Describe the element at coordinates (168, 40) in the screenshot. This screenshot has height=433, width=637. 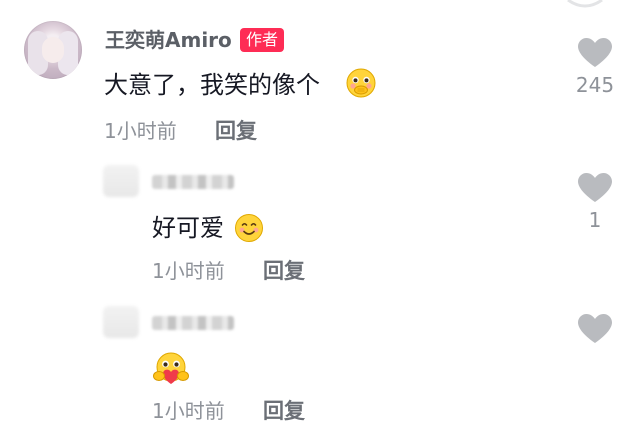
I see `author-username: 王奕萌Amiro` at that location.